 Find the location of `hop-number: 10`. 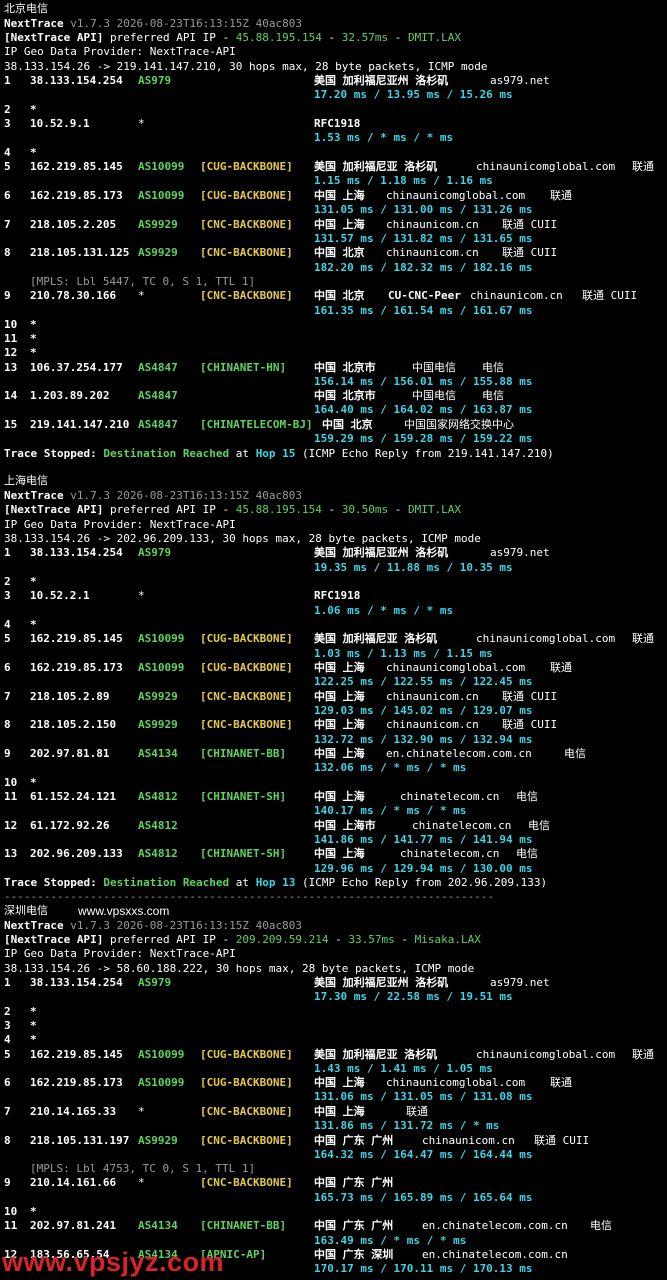

hop-number: 10 is located at coordinates (11, 1211).